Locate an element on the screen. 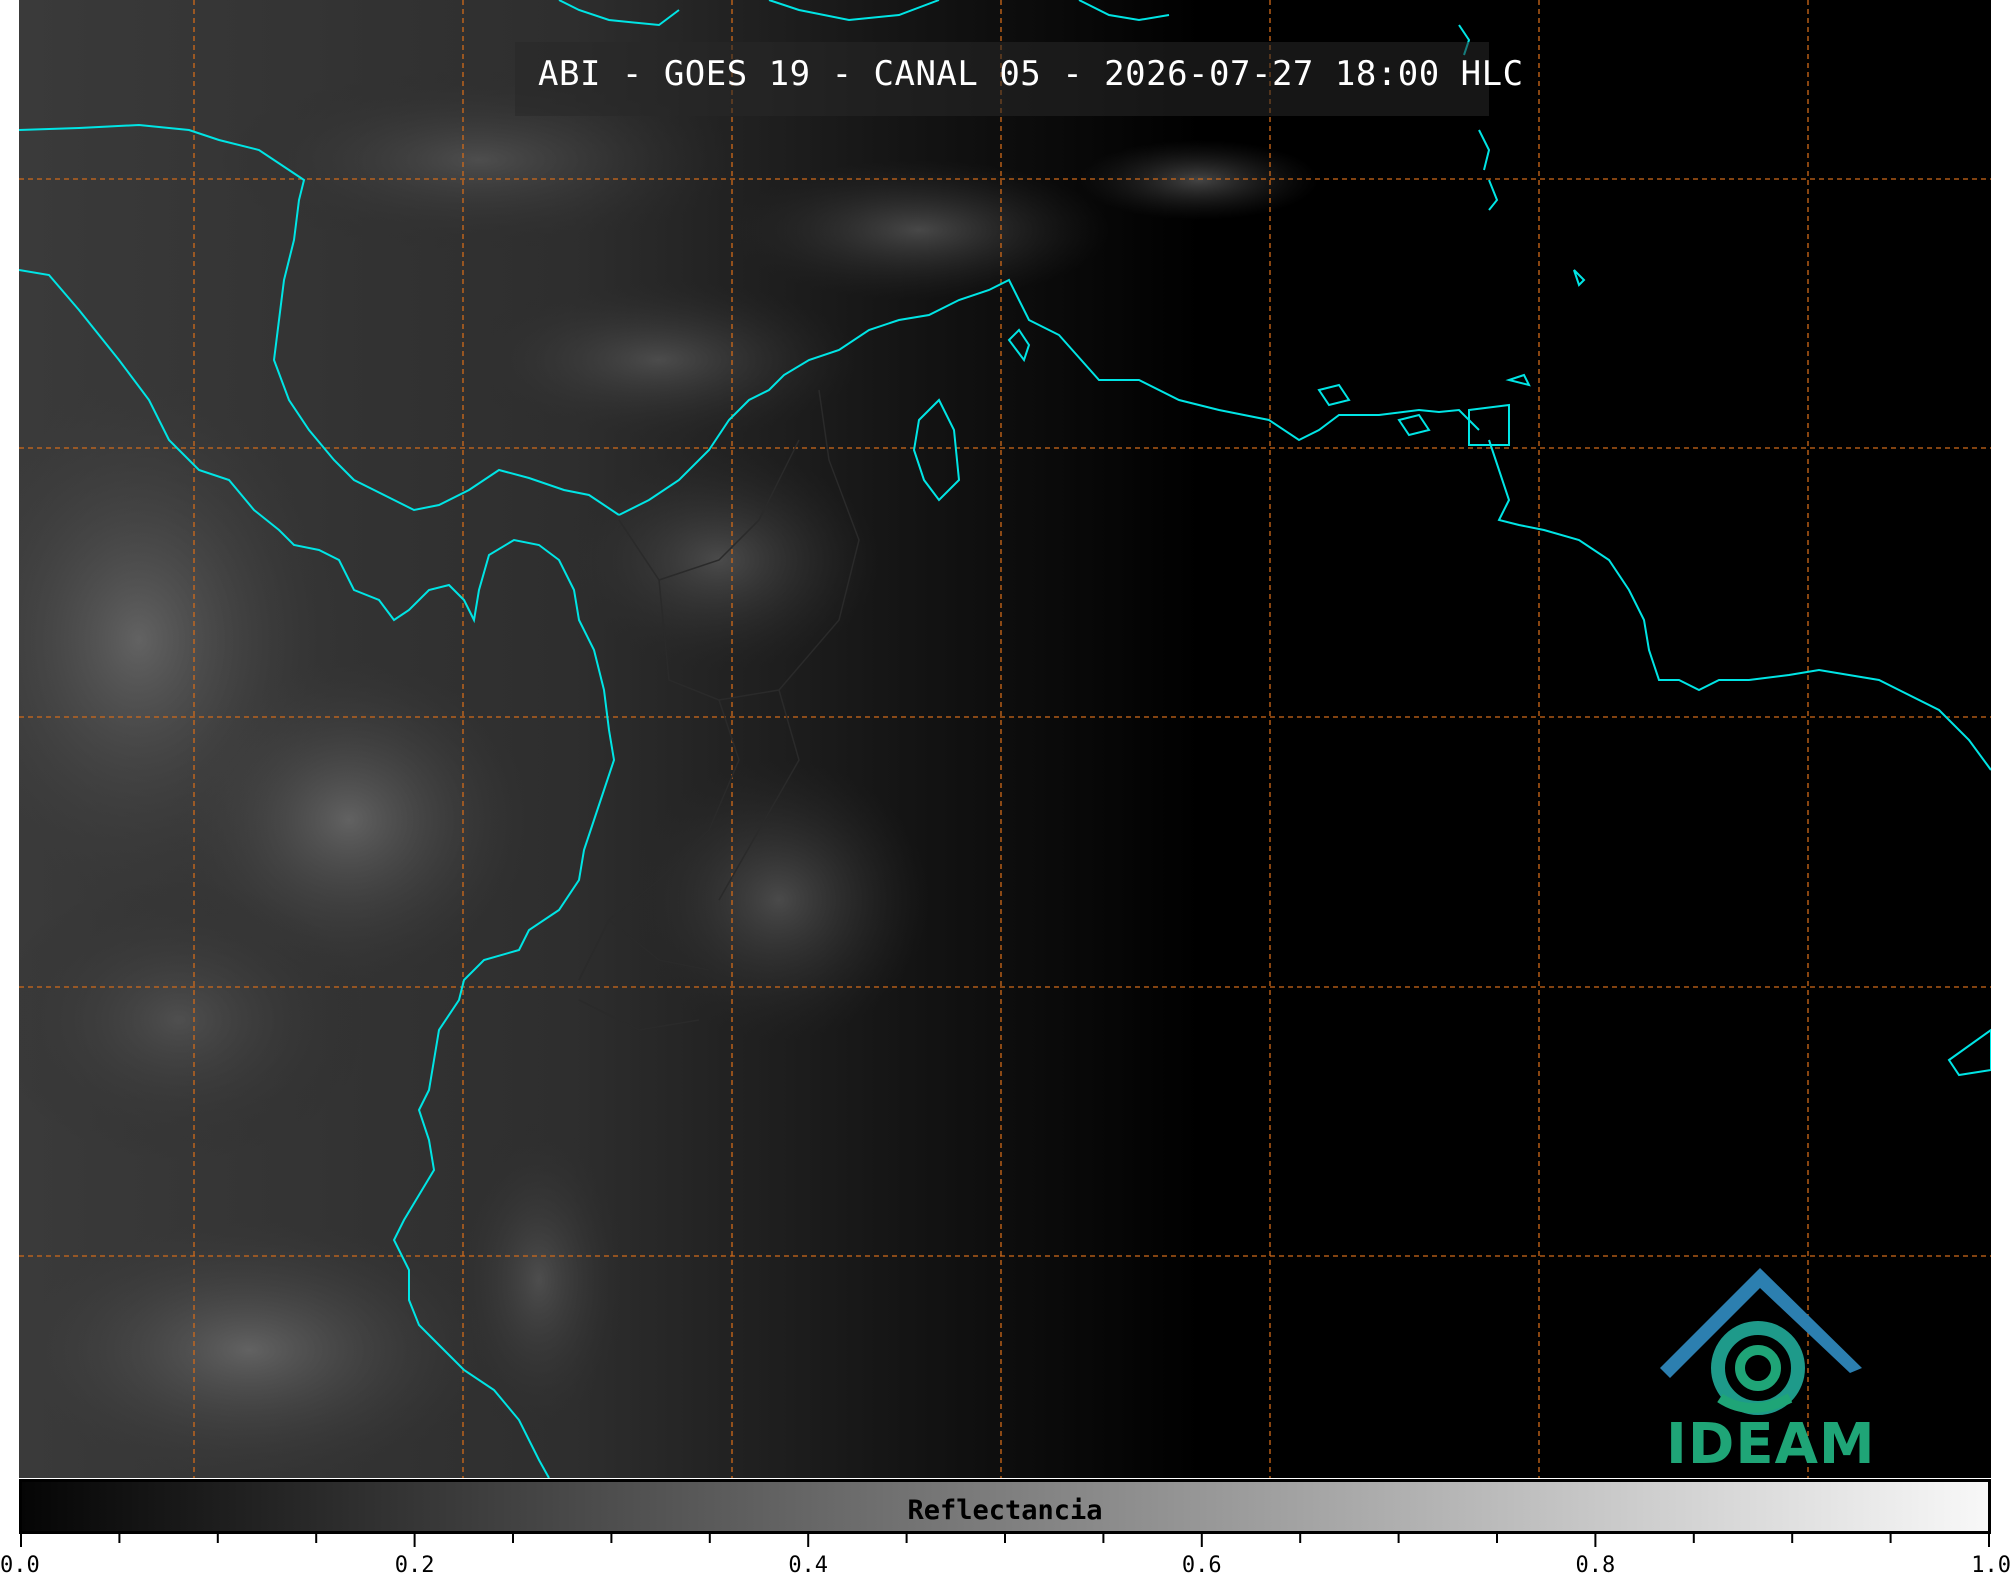 The height and width of the screenshot is (1577, 2011). colorbar: Reflectancia is located at coordinates (1005, 1506).